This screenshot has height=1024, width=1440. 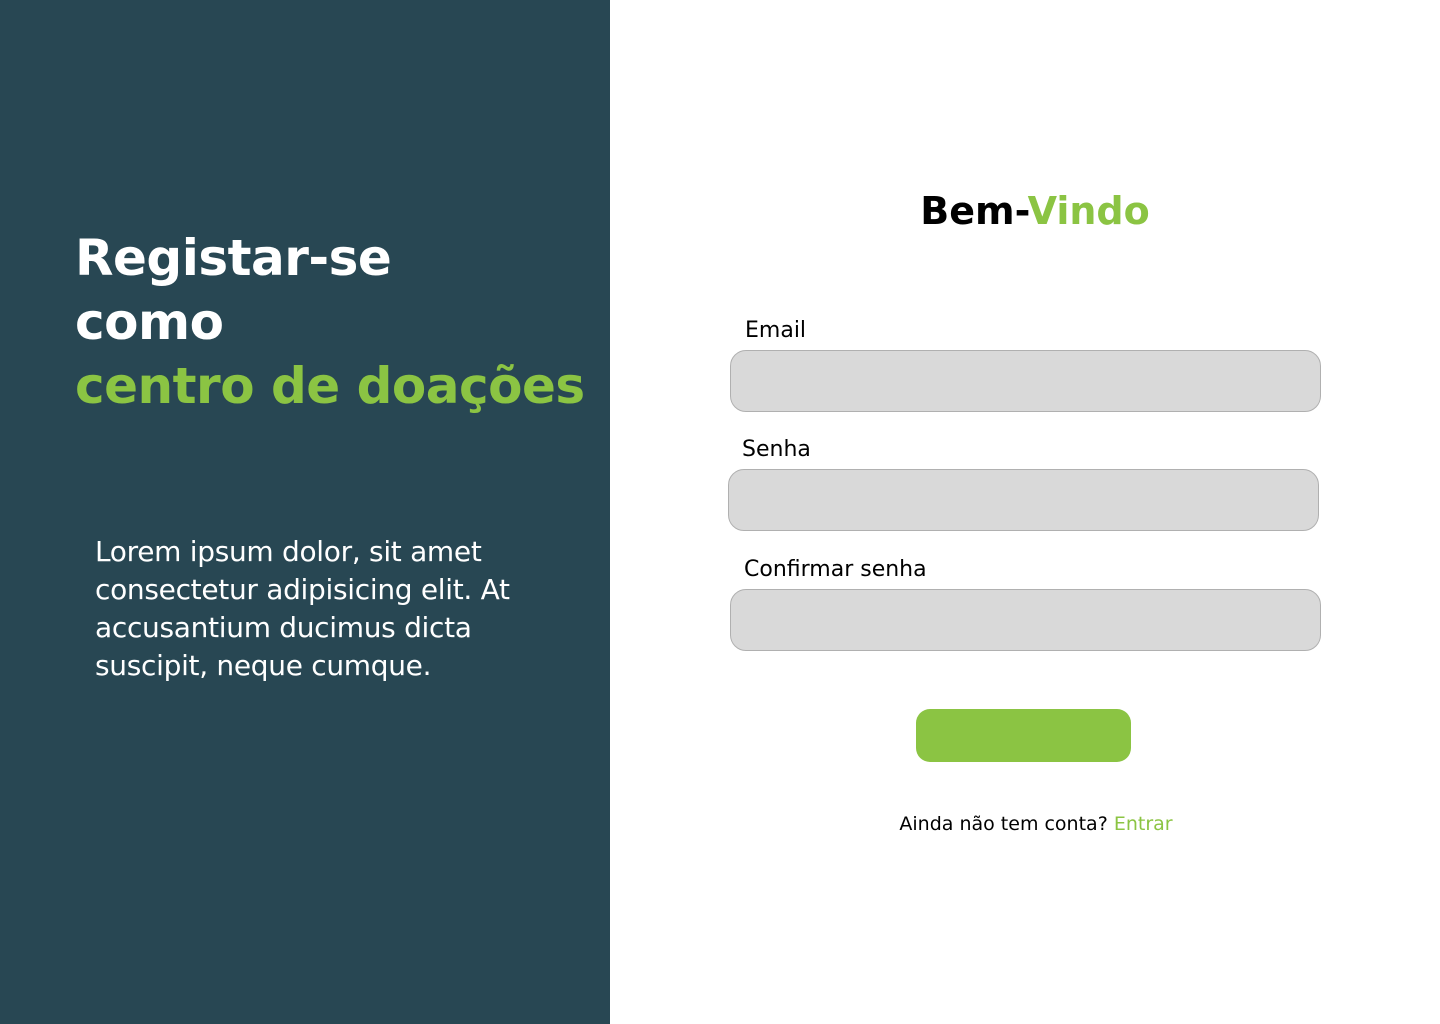 What do you see at coordinates (776, 449) in the screenshot?
I see `password-label: Senha` at bounding box center [776, 449].